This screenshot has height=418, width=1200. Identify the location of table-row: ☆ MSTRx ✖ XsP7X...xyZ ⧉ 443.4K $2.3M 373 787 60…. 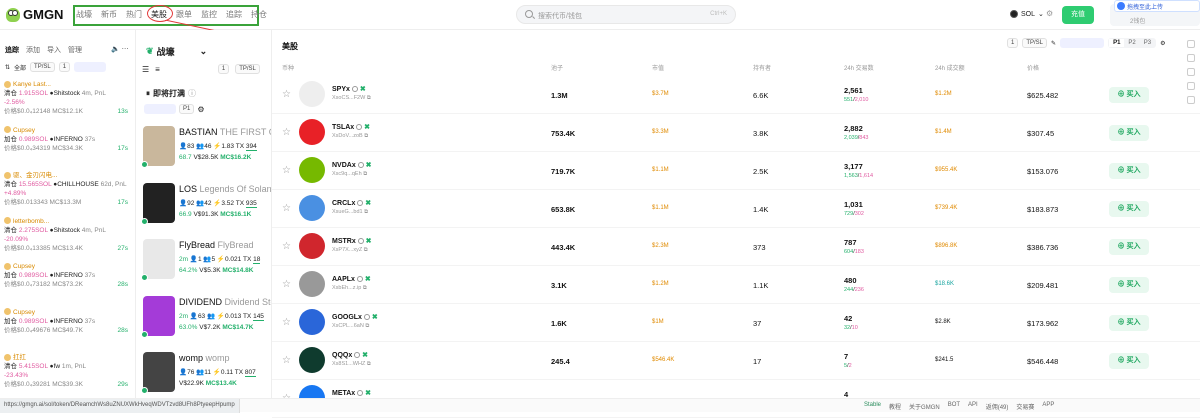
(736, 247).